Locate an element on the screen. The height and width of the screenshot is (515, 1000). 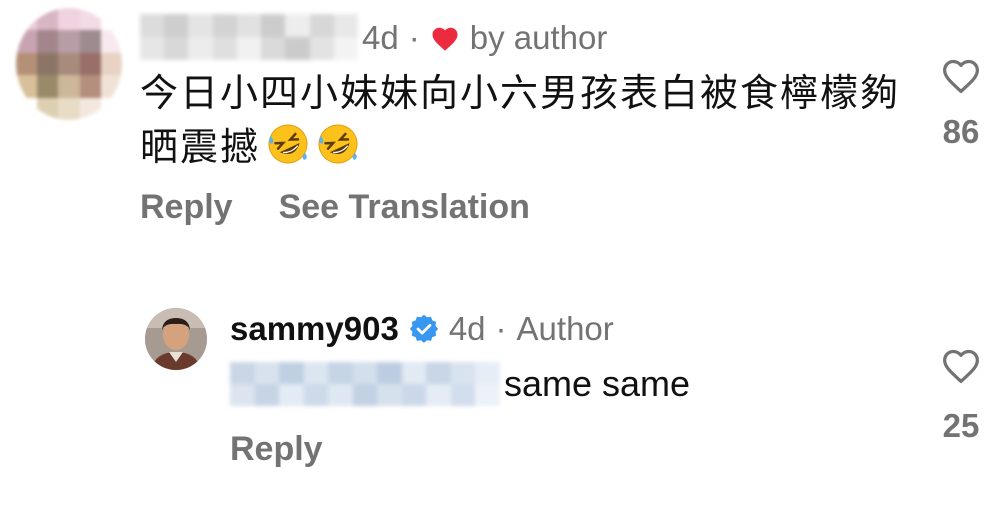
see-translation-button: See Translation is located at coordinates (404, 207).